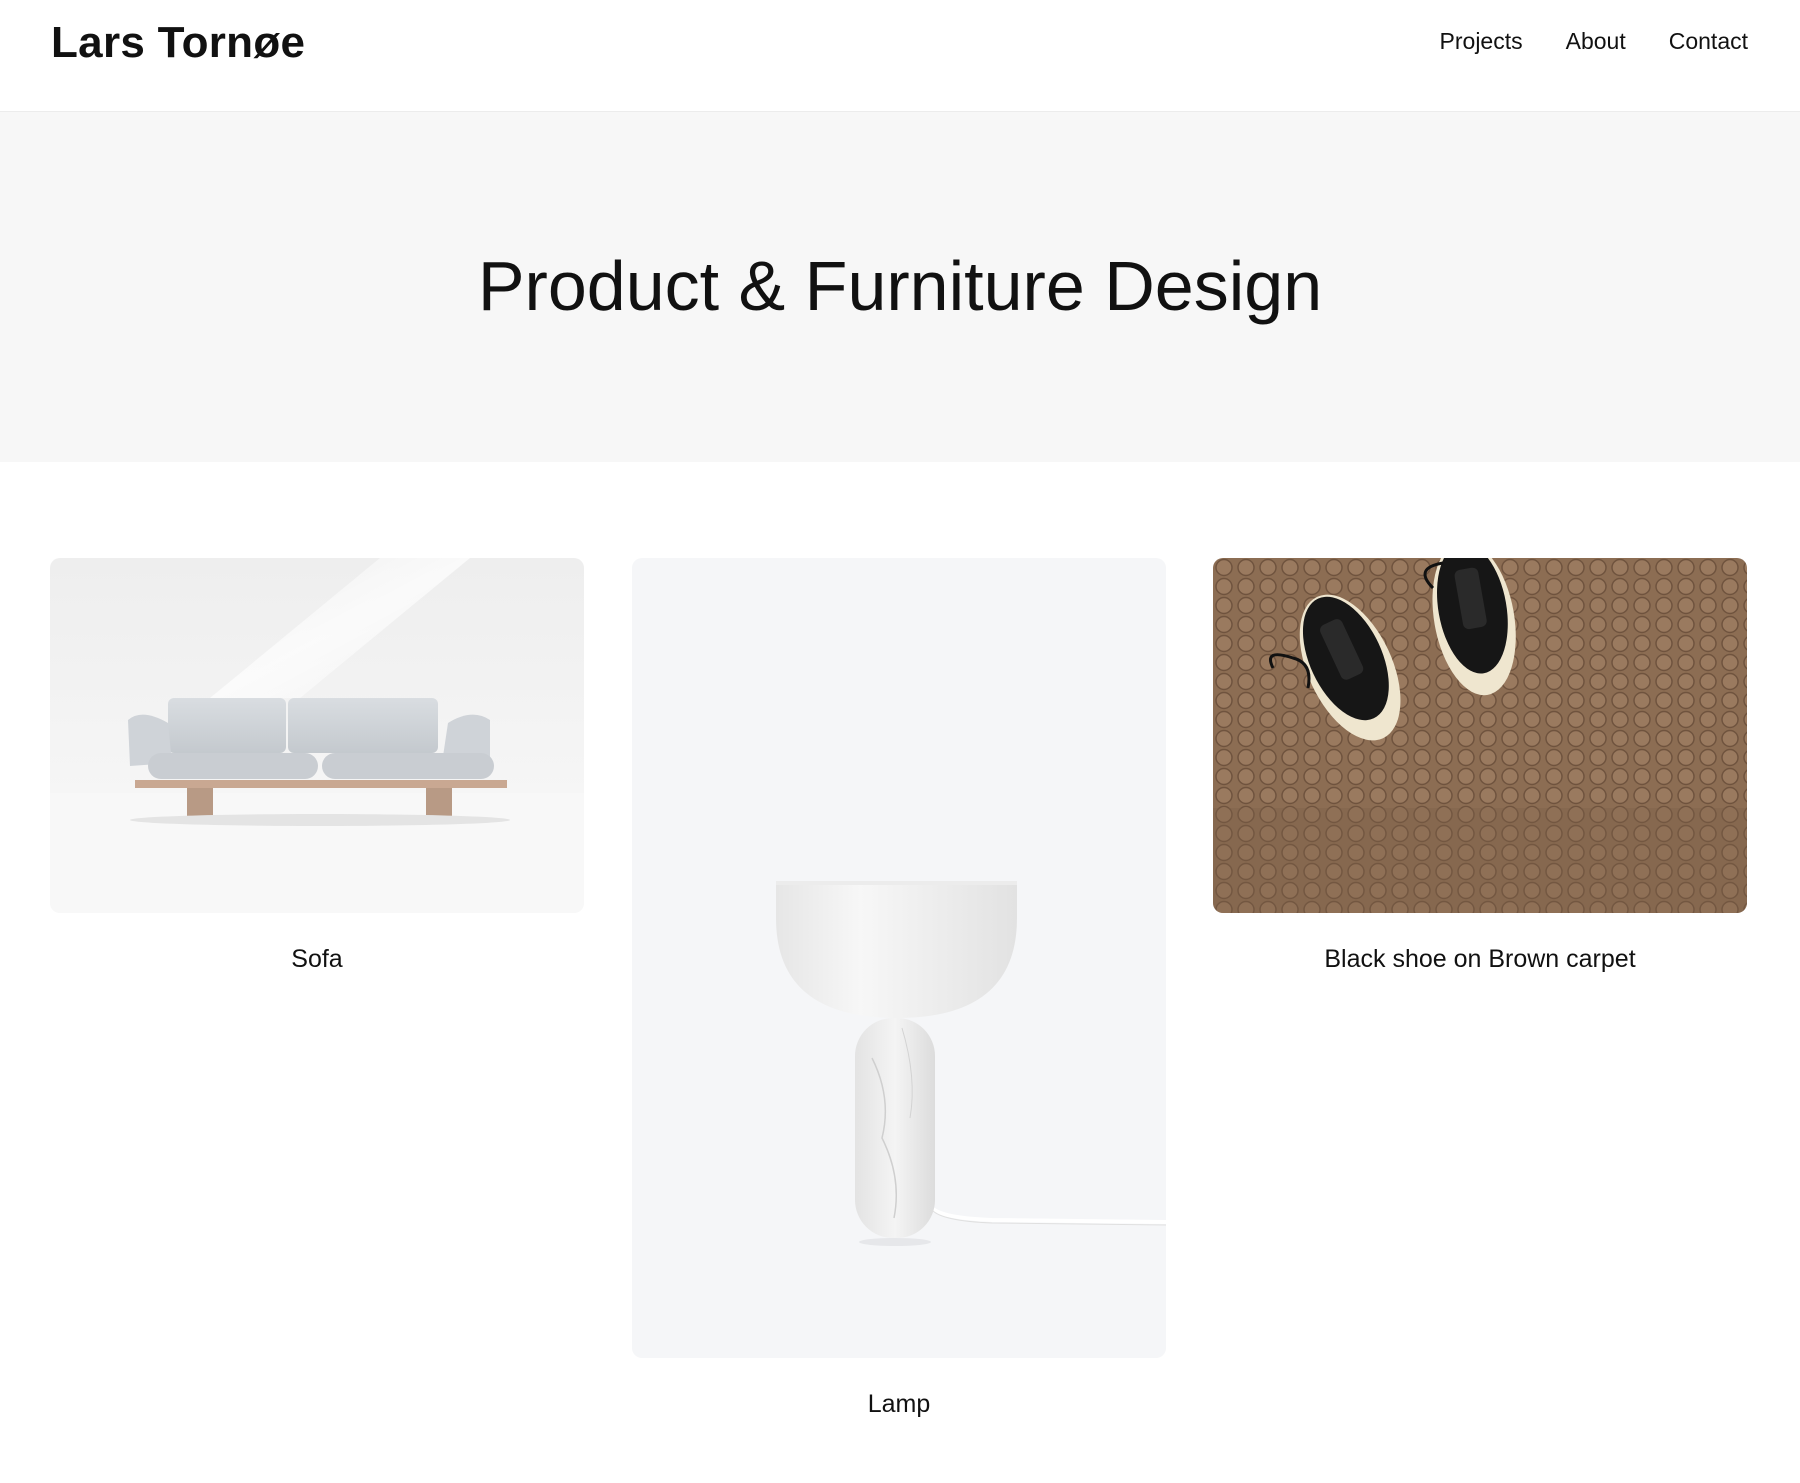 This screenshot has height=1483, width=1800. Describe the element at coordinates (1480, 959) in the screenshot. I see `project-title: Black shoe on Brown carpet` at that location.